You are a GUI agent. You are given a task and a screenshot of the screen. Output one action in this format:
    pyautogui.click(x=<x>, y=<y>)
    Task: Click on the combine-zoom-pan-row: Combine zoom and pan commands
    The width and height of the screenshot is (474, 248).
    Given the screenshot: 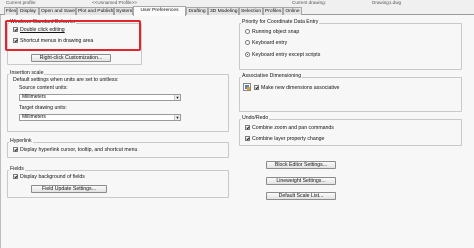 What is the action you would take?
    pyautogui.click(x=289, y=128)
    